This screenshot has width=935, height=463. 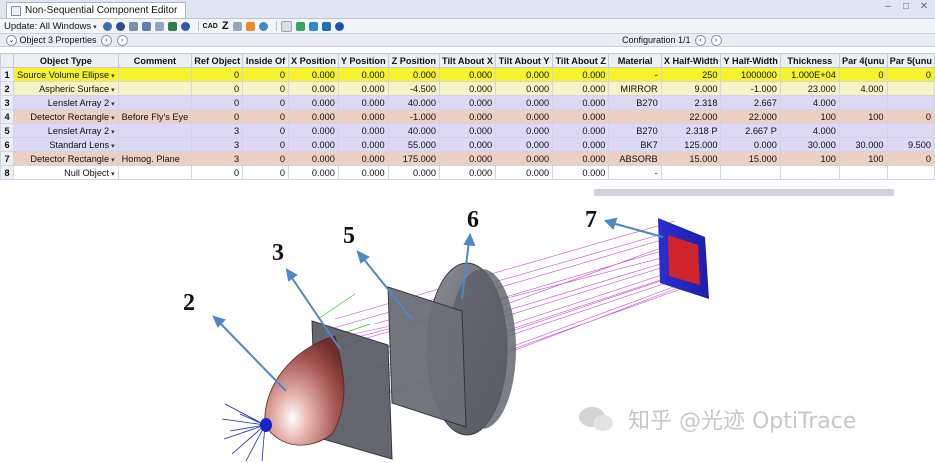 What do you see at coordinates (750, 130) in the screenshot?
I see `table-cell: 2.667 P` at bounding box center [750, 130].